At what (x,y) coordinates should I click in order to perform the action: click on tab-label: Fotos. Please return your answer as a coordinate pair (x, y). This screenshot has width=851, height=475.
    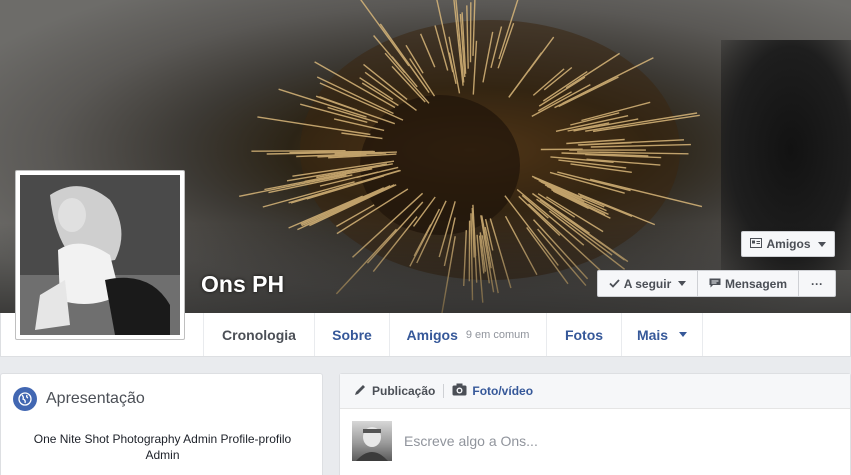
    Looking at the image, I should click on (584, 334).